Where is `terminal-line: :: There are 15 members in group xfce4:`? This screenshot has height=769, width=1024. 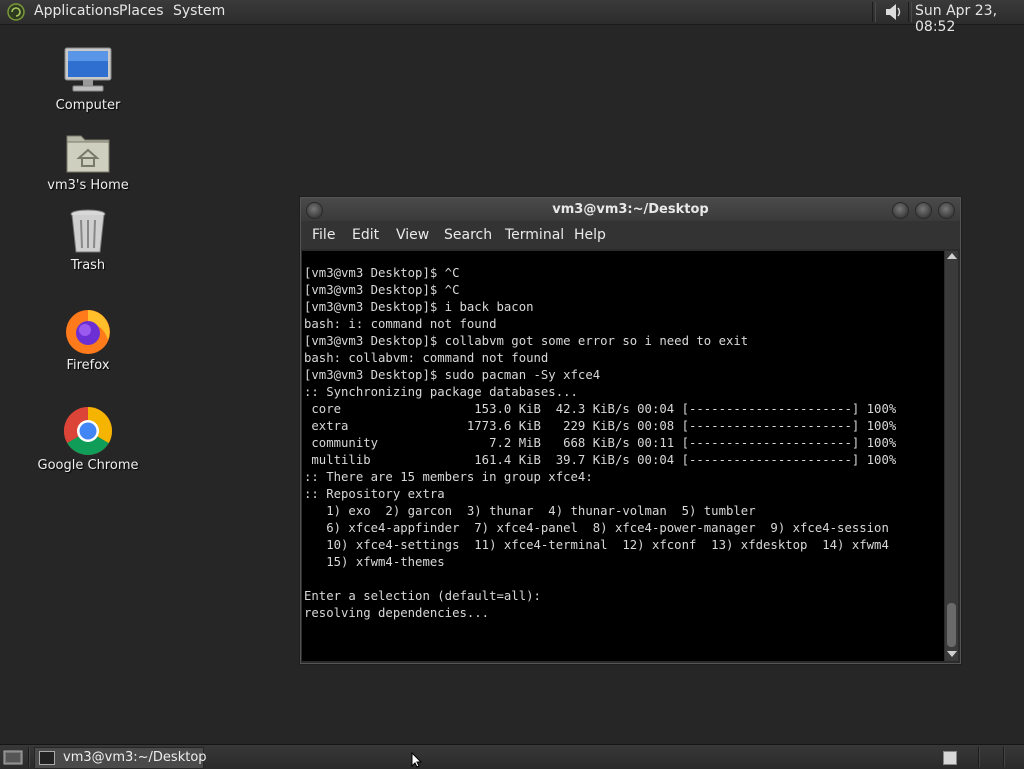
terminal-line: :: There are 15 members in group xfce4: is located at coordinates (448, 477).